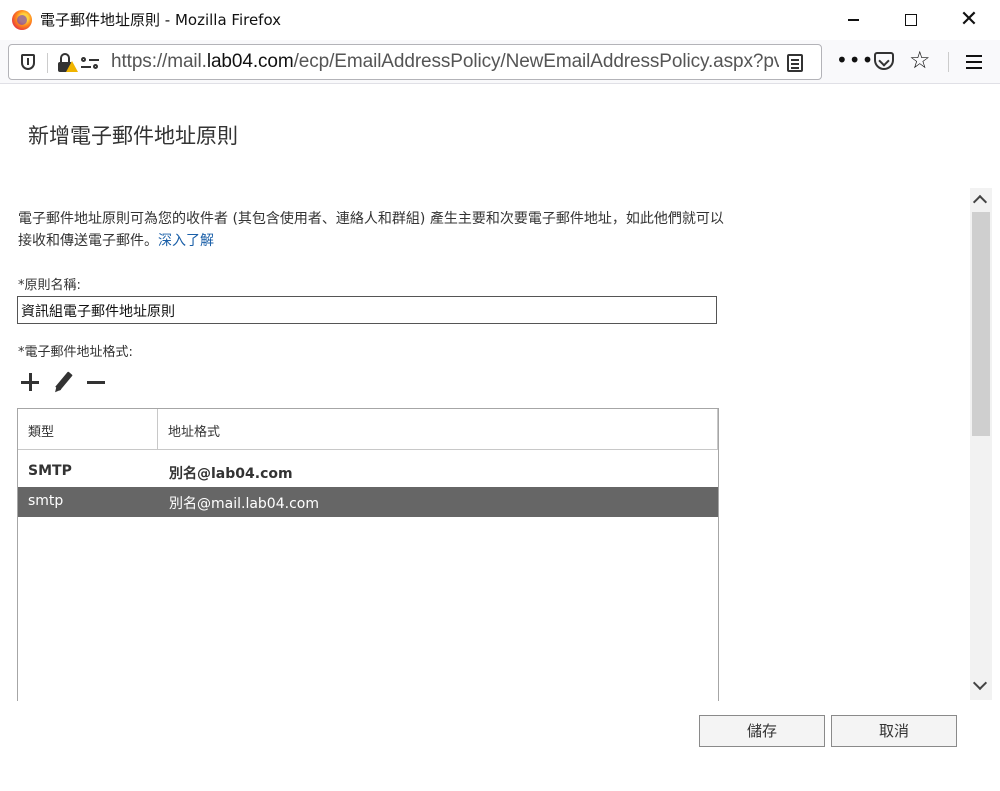 This screenshot has width=1000, height=791. I want to click on grid-header: 類型 地址格式, so click(368, 429).